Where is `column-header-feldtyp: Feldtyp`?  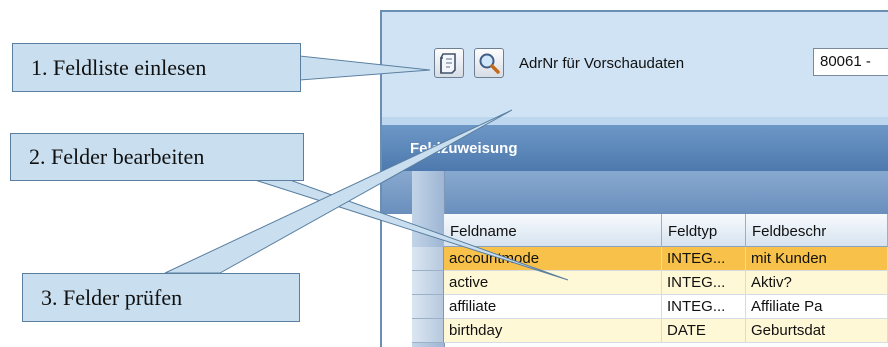 column-header-feldtyp: Feldtyp is located at coordinates (704, 230).